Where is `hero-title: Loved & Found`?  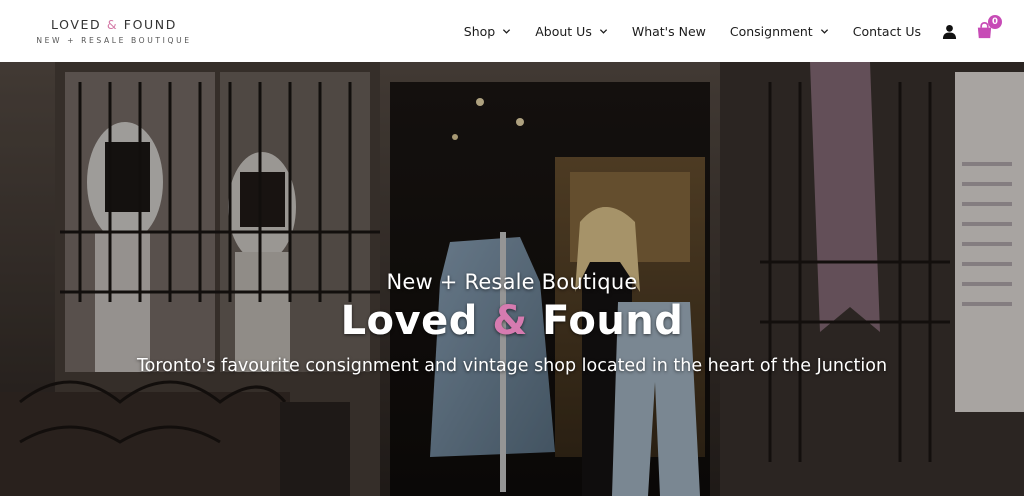 hero-title: Loved & Found is located at coordinates (512, 321).